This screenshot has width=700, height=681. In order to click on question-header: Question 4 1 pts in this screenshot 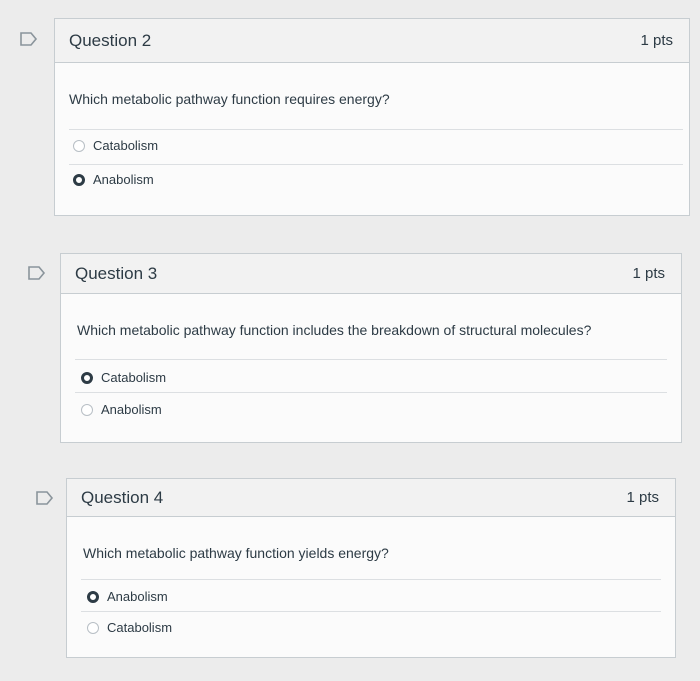, I will do `click(371, 498)`.